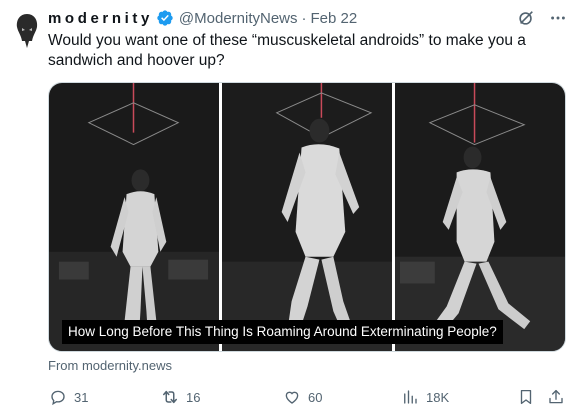 The width and height of the screenshot is (578, 414). What do you see at coordinates (558, 18) in the screenshot?
I see `more-icon` at bounding box center [558, 18].